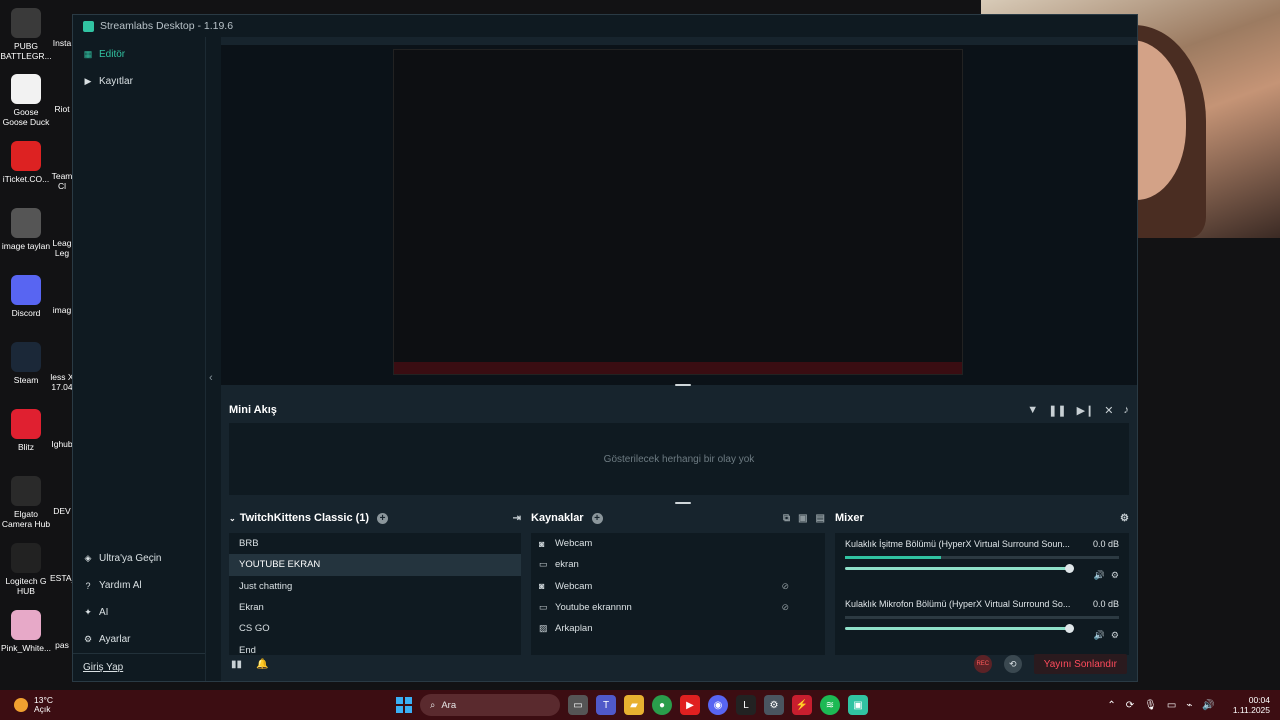  Describe the element at coordinates (1111, 705) in the screenshot. I see `chevron-up-icon: ⌃` at that location.